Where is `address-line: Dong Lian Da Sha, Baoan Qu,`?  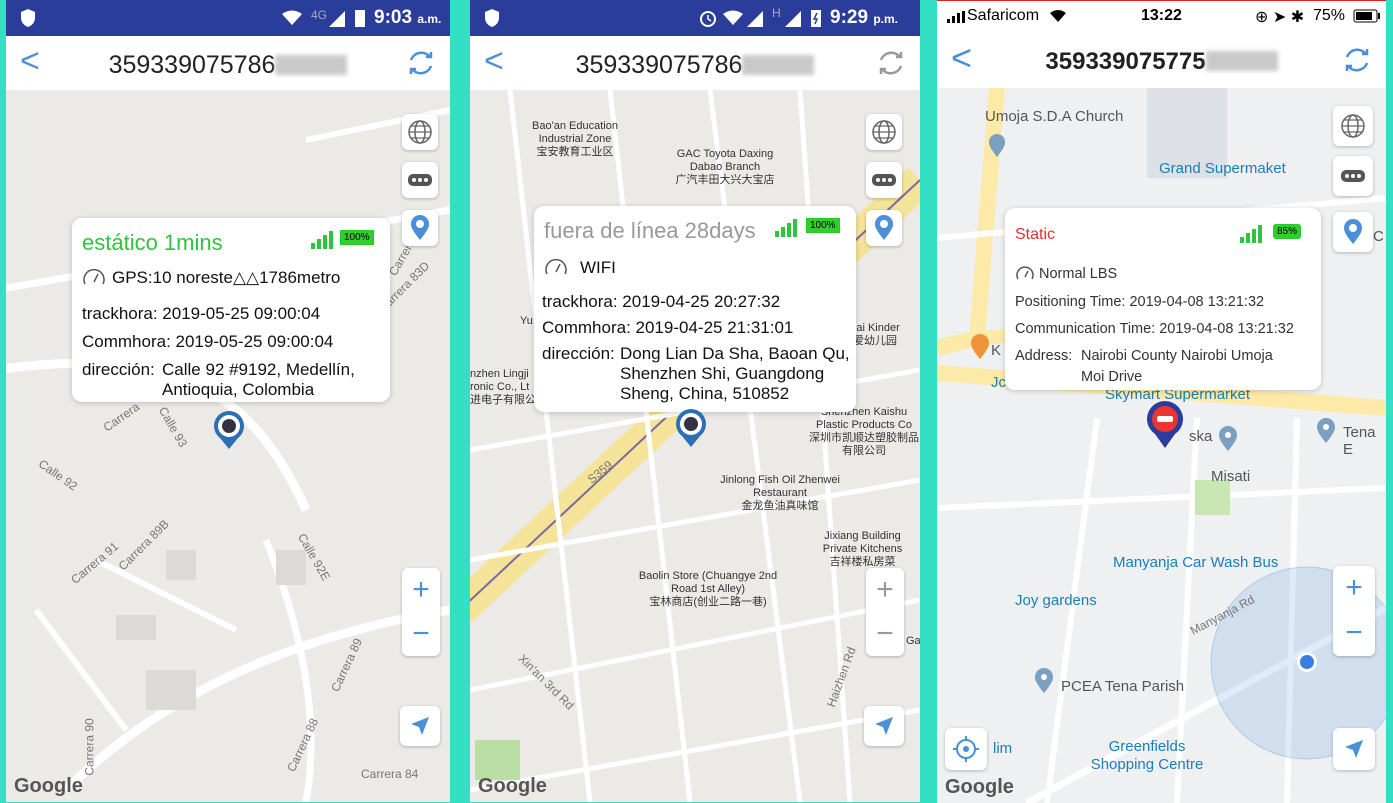 address-line: Dong Lian Da Sha, Baoan Qu, is located at coordinates (735, 353).